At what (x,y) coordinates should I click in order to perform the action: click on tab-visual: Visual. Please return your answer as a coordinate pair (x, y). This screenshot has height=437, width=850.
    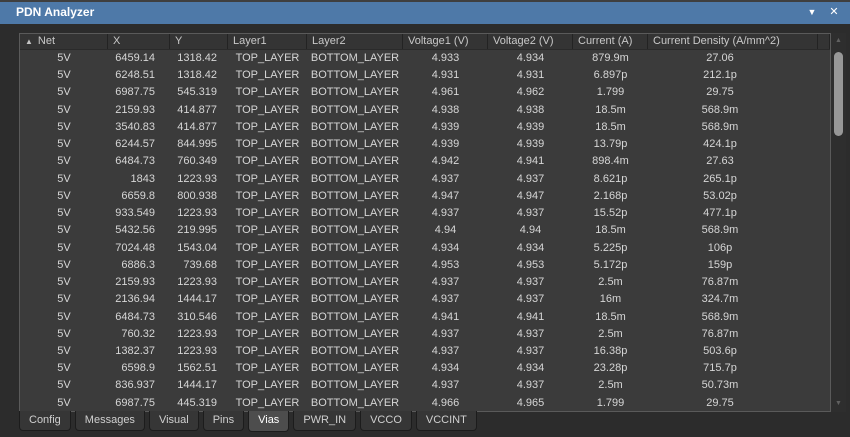
    Looking at the image, I should click on (173, 421).